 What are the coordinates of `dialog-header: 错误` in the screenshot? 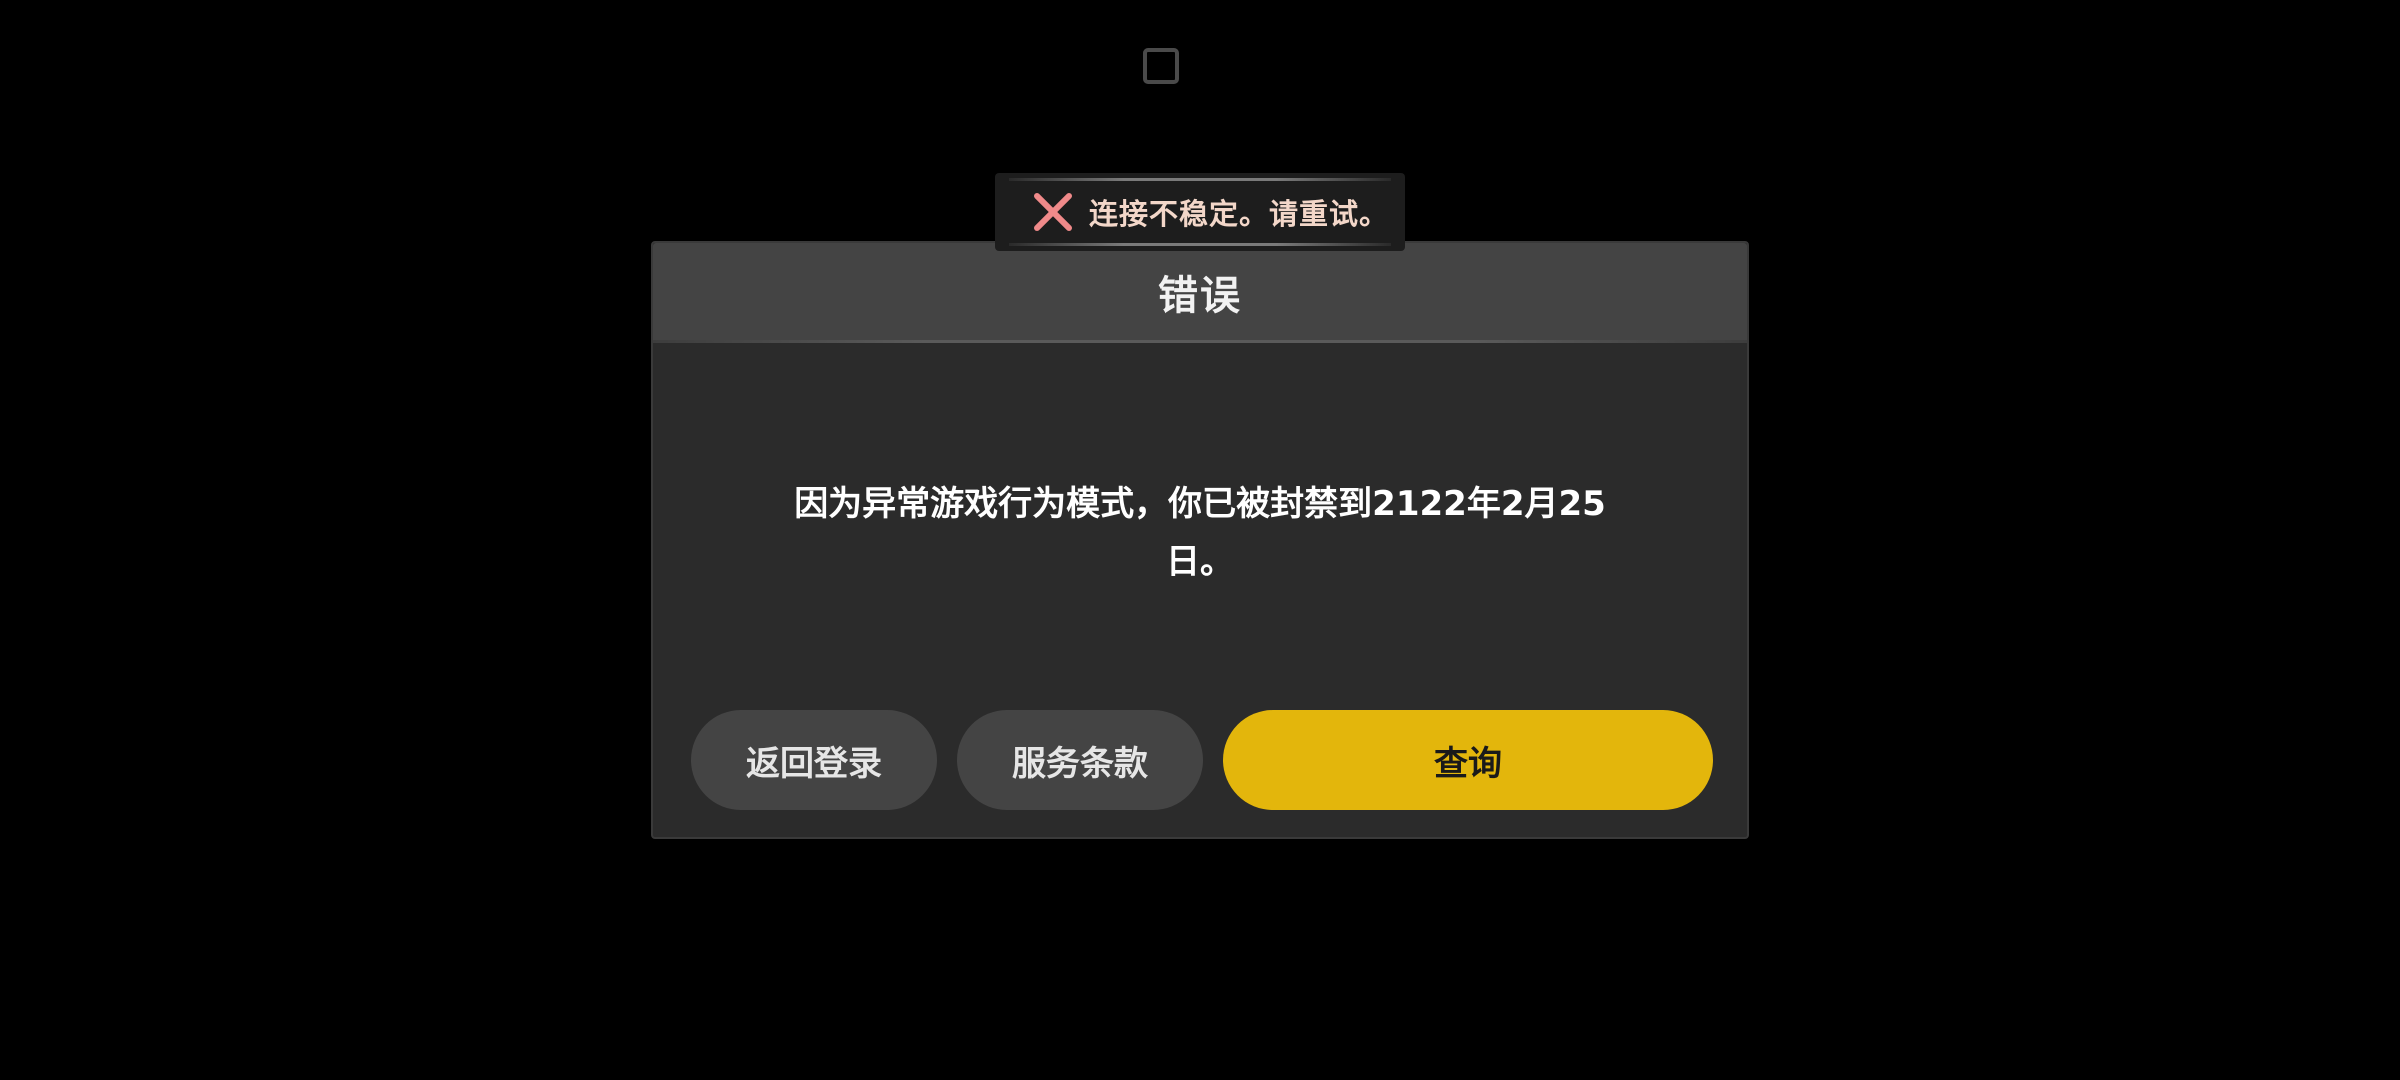 It's located at (1200, 293).